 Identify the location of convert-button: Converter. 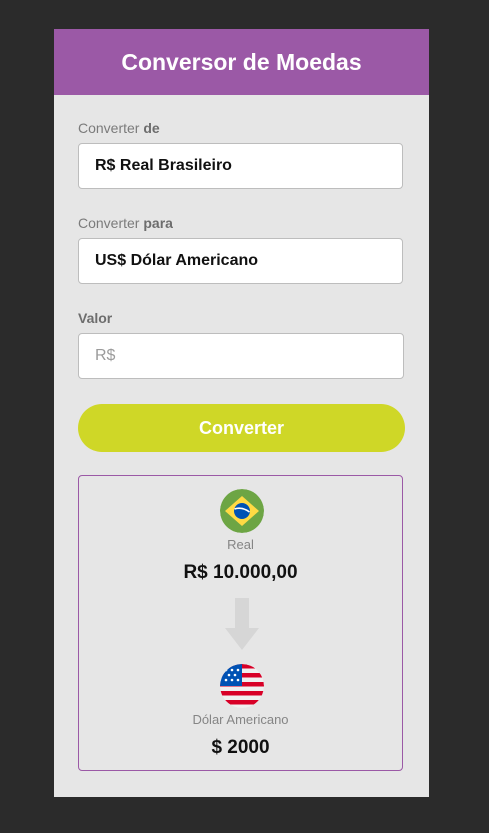
(241, 428).